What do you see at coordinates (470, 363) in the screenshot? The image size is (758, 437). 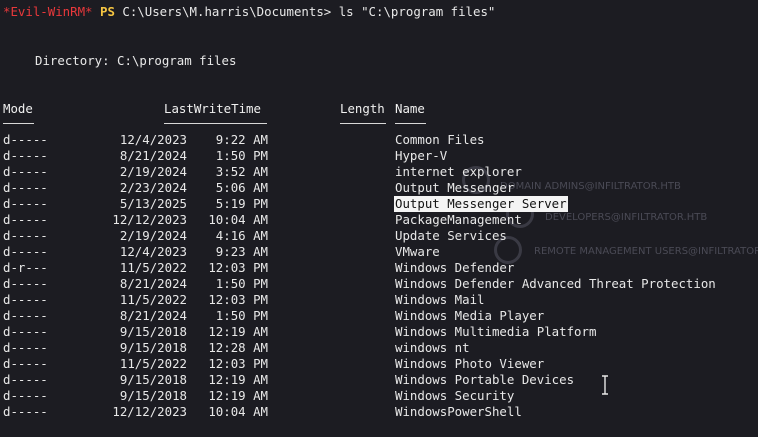 I see `row-name: Windows Photo Viewer` at bounding box center [470, 363].